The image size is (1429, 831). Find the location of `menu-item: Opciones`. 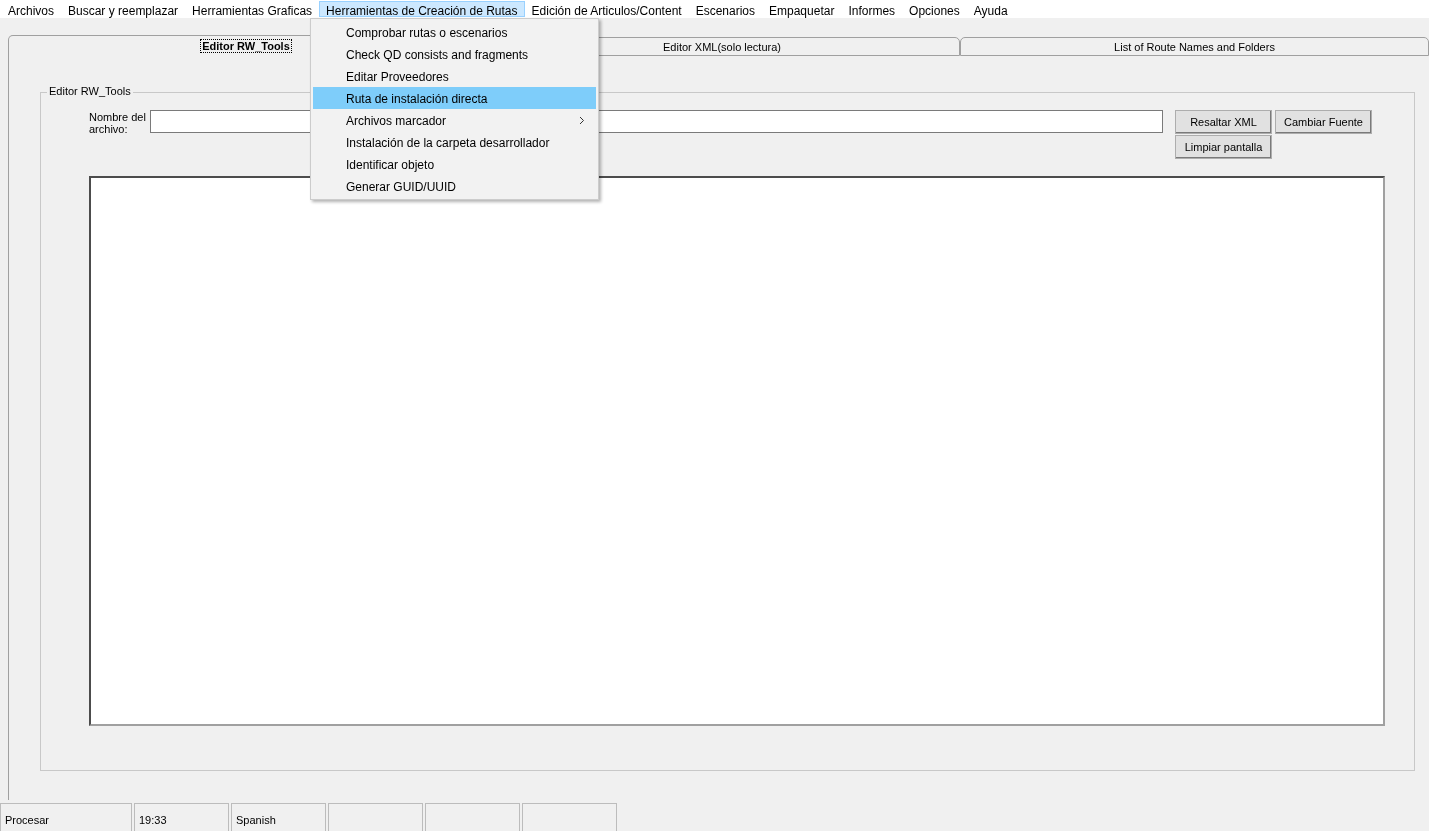

menu-item: Opciones is located at coordinates (934, 9).